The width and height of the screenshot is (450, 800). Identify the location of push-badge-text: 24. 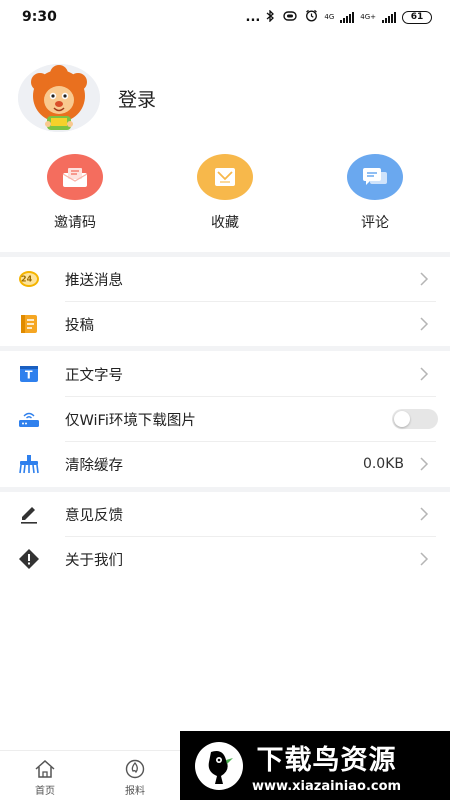
(27, 279).